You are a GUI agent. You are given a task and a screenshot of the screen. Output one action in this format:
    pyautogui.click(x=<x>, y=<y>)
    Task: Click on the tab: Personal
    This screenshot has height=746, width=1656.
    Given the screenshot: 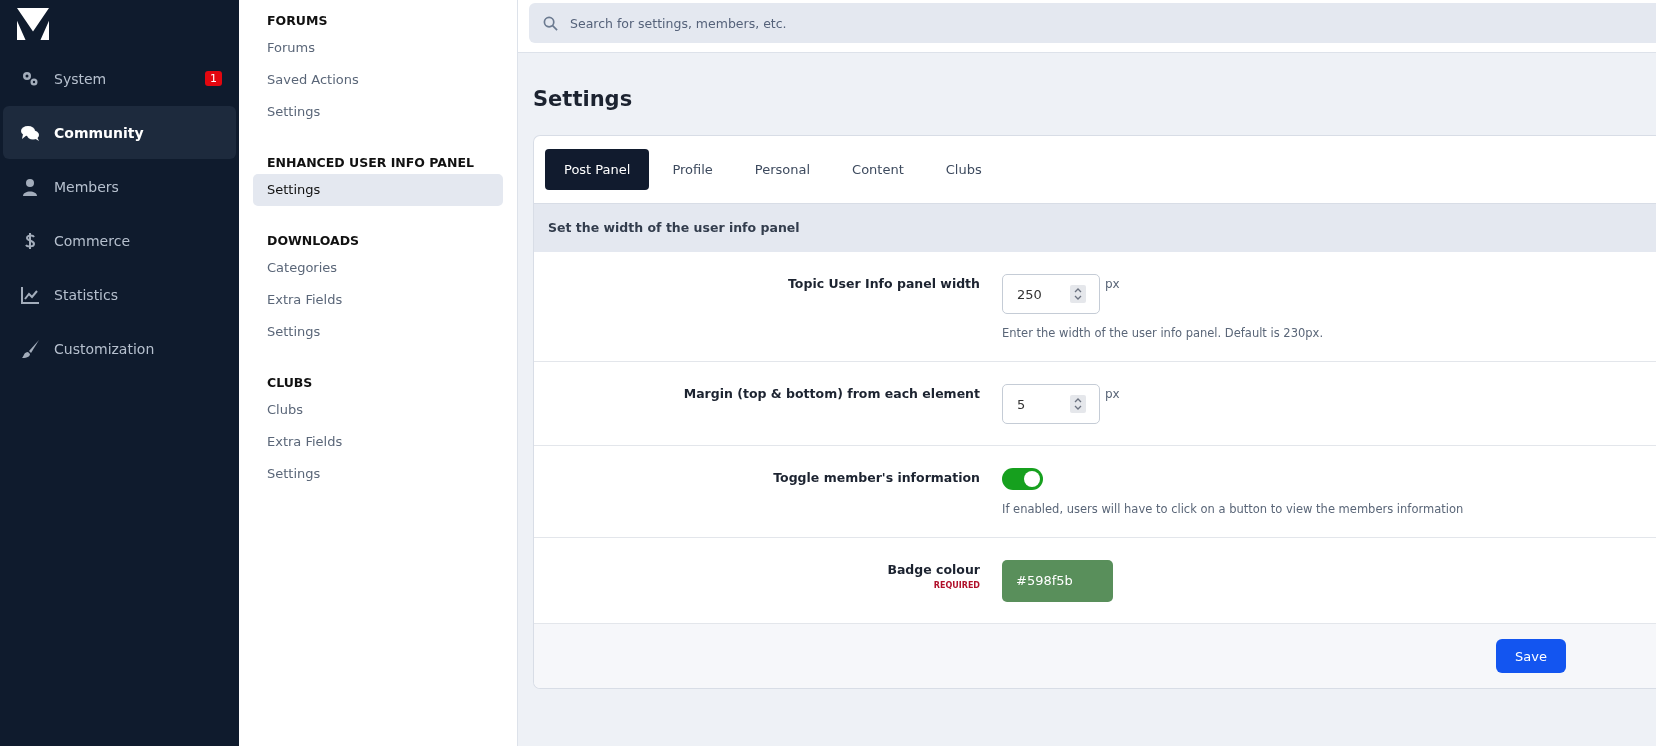 What is the action you would take?
    pyautogui.click(x=782, y=169)
    